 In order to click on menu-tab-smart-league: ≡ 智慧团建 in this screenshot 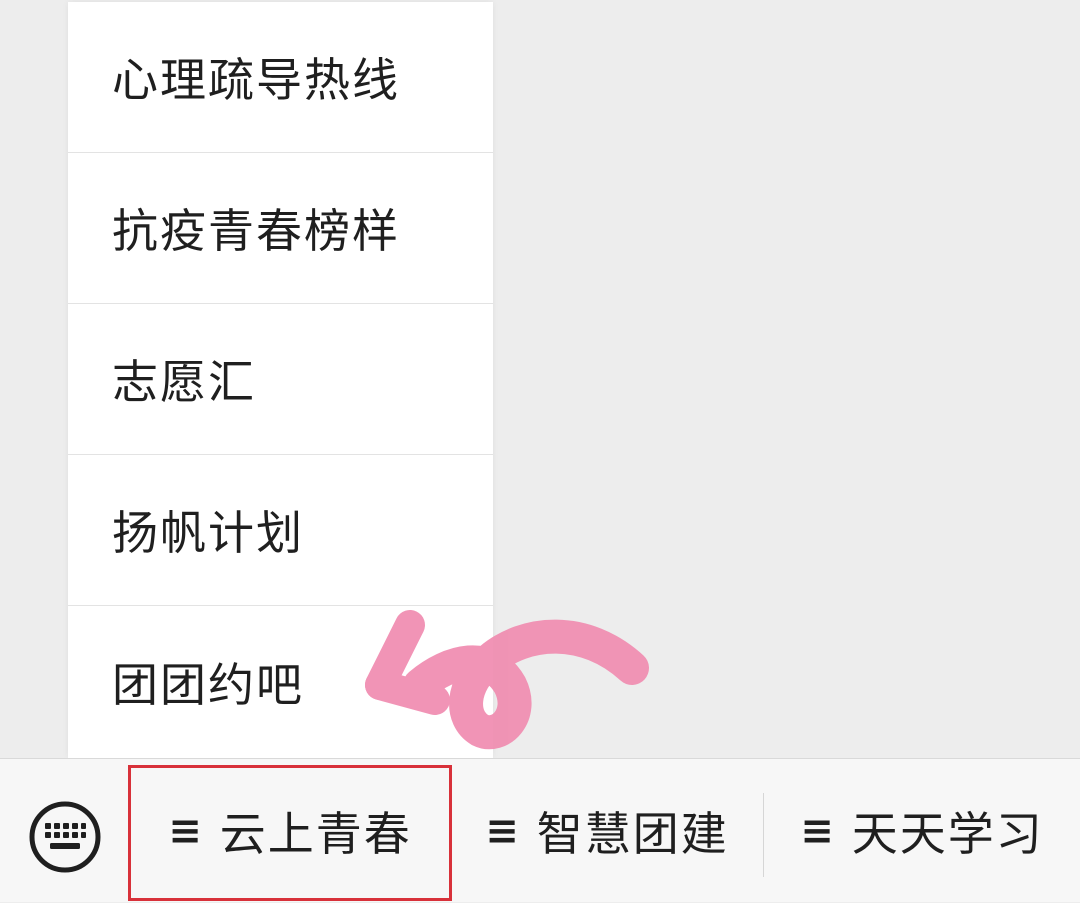, I will do `click(607, 831)`.